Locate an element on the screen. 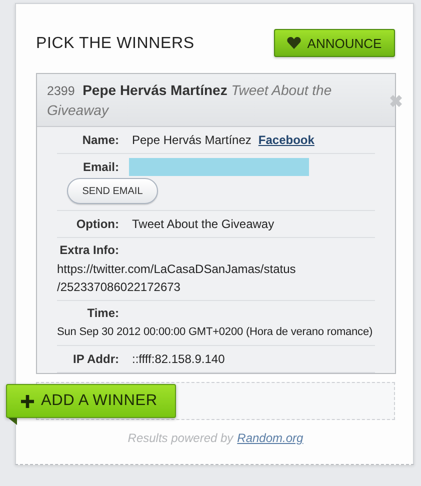  send-email-button: SEND EMAIL is located at coordinates (112, 191).